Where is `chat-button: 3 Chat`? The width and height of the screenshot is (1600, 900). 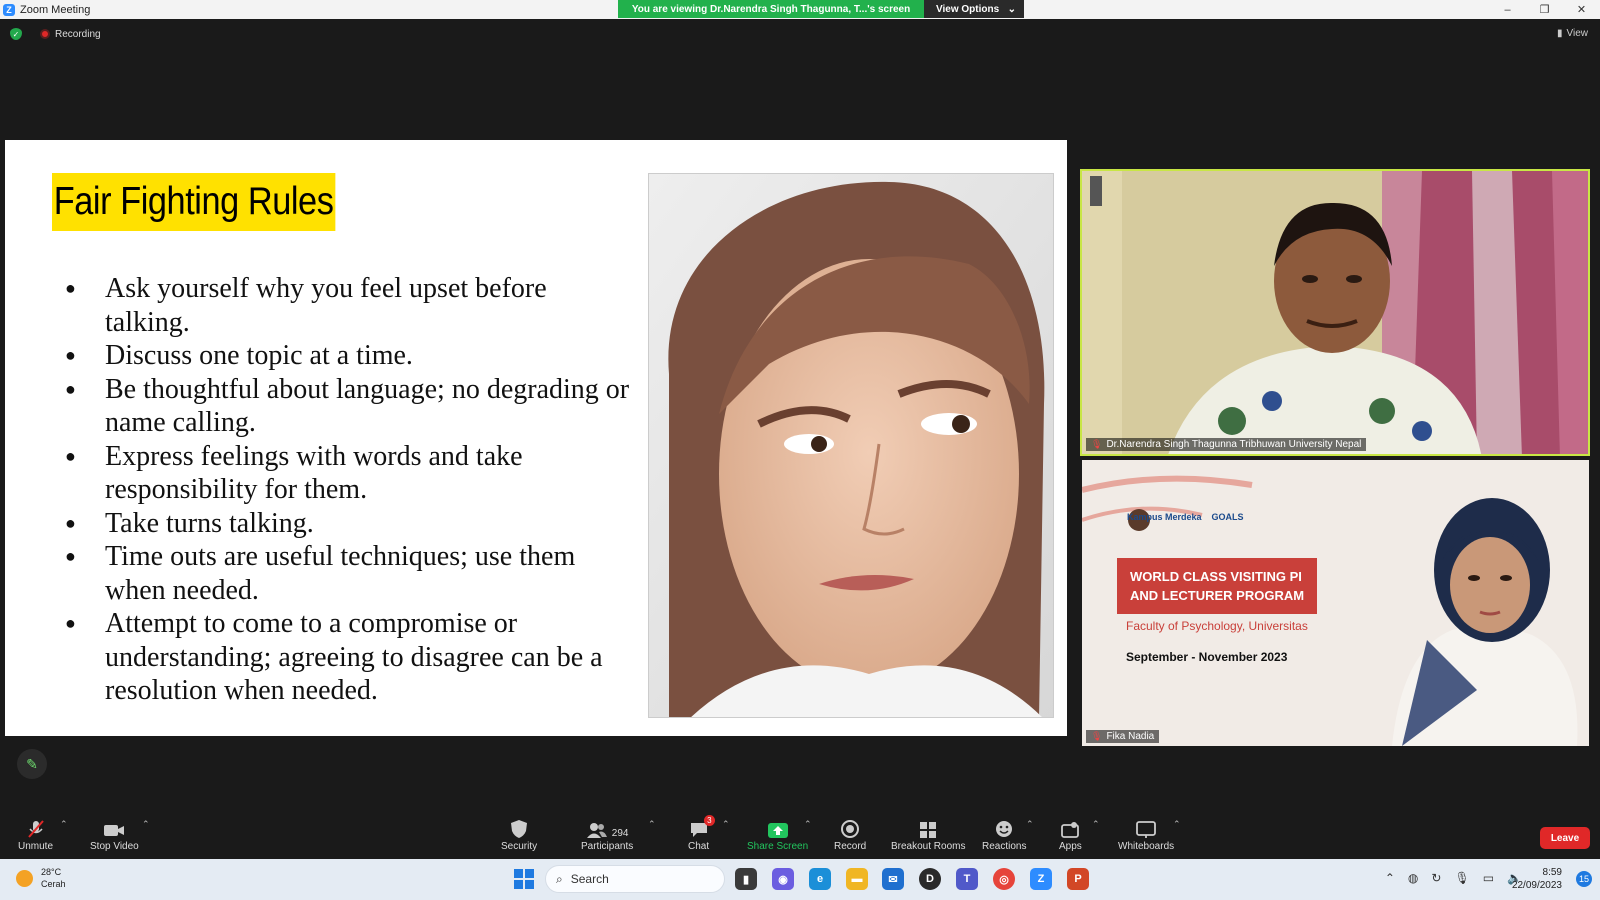
chat-button: 3 Chat is located at coordinates (701, 833).